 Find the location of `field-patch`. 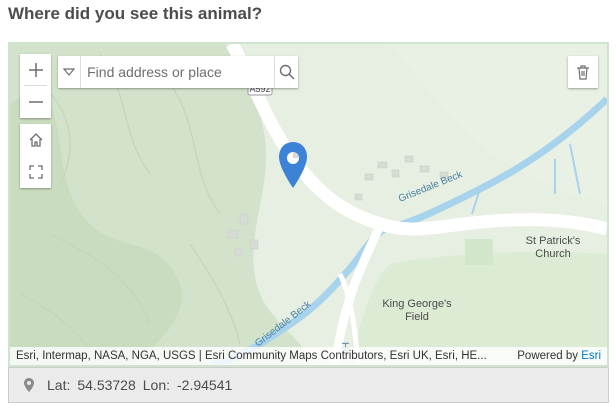

field-patch is located at coordinates (479, 252).